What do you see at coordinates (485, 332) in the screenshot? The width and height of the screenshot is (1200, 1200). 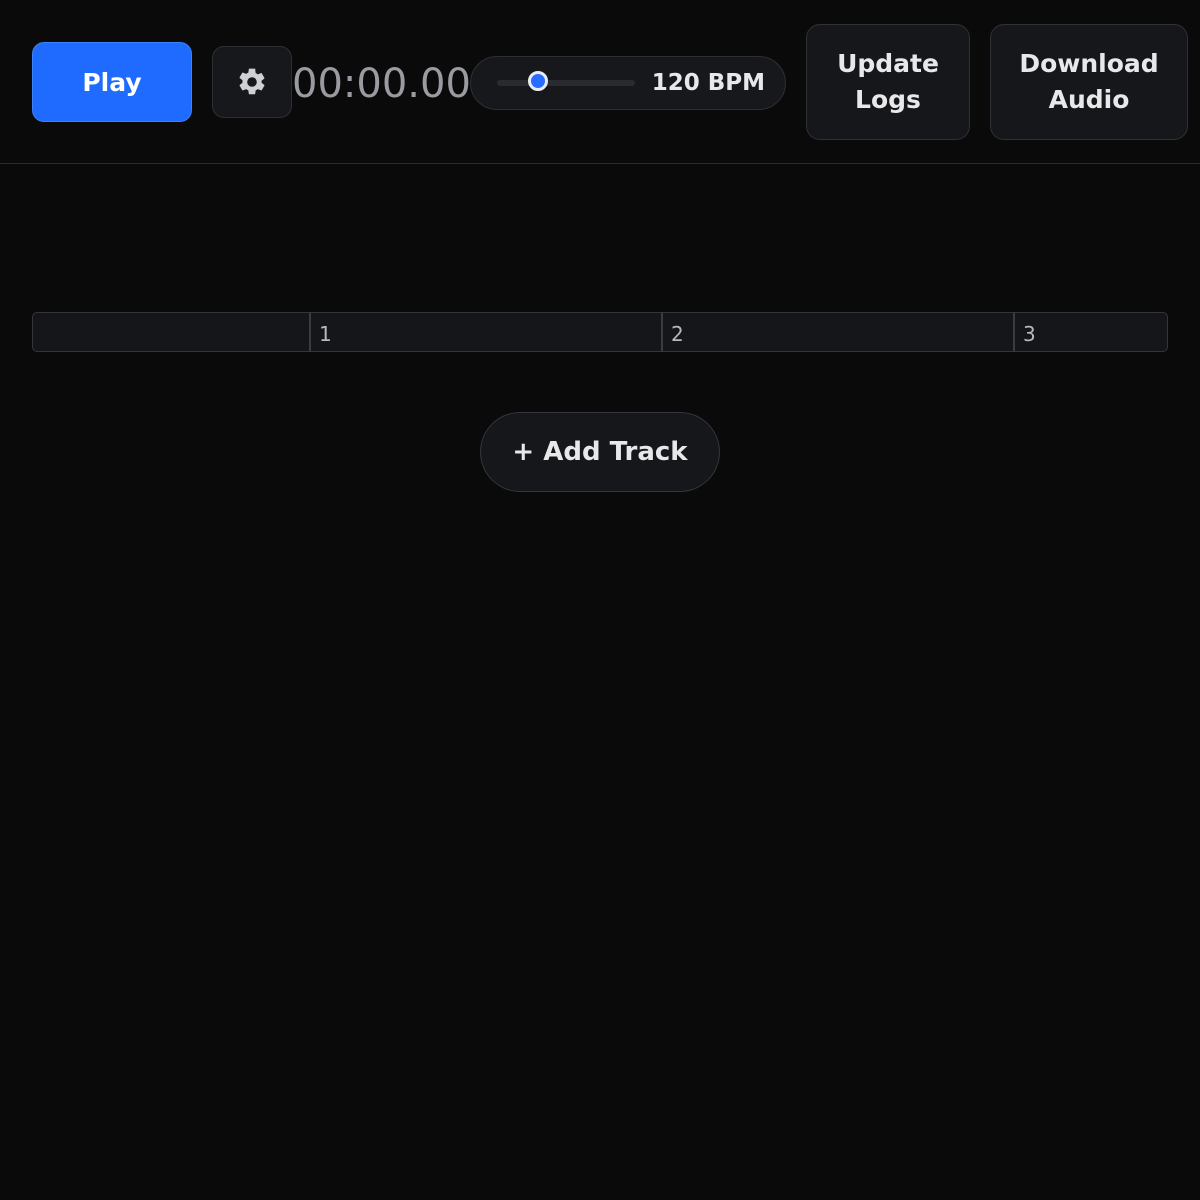 I see `bar-marker: 1` at bounding box center [485, 332].